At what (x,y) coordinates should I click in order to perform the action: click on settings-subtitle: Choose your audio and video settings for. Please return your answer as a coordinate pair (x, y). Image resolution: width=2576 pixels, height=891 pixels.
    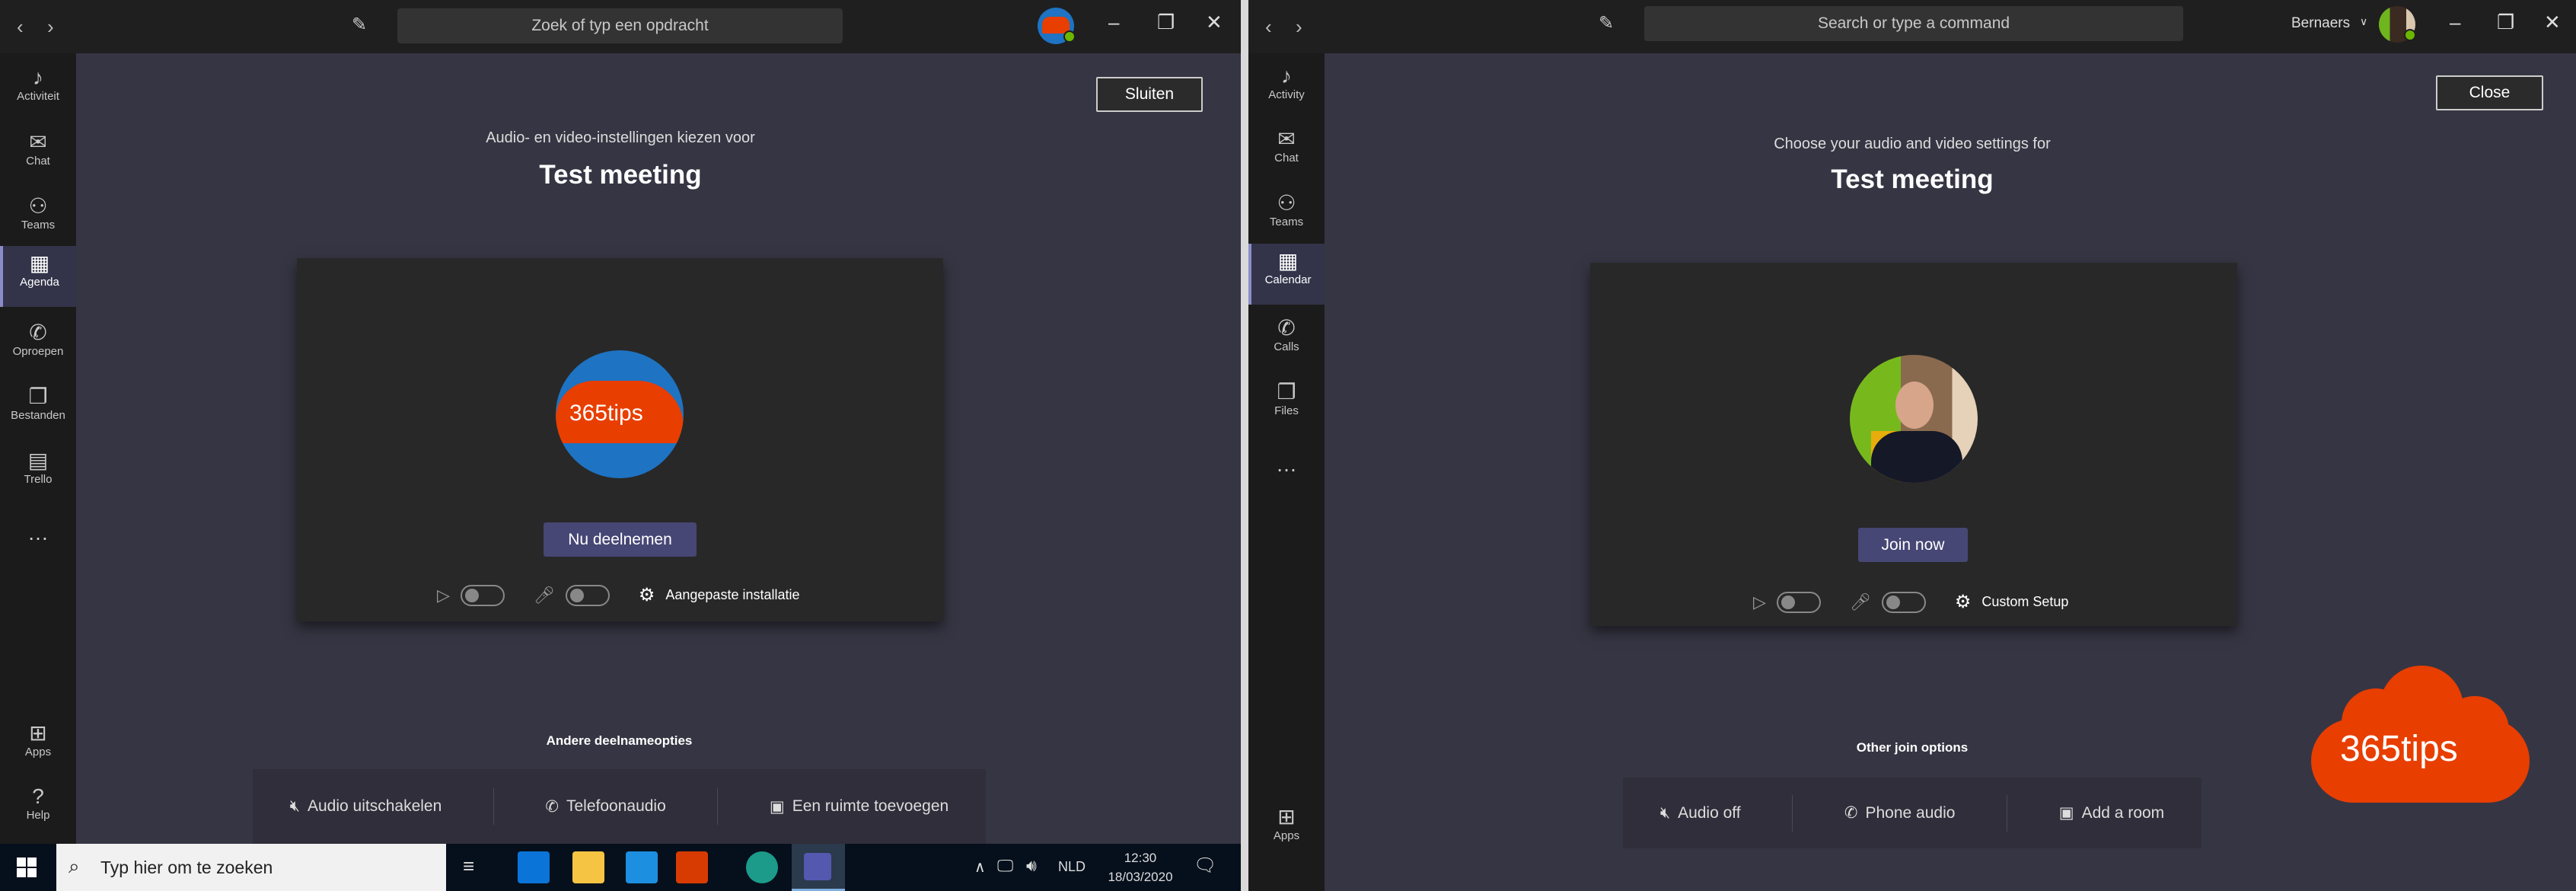
    Looking at the image, I should click on (1913, 144).